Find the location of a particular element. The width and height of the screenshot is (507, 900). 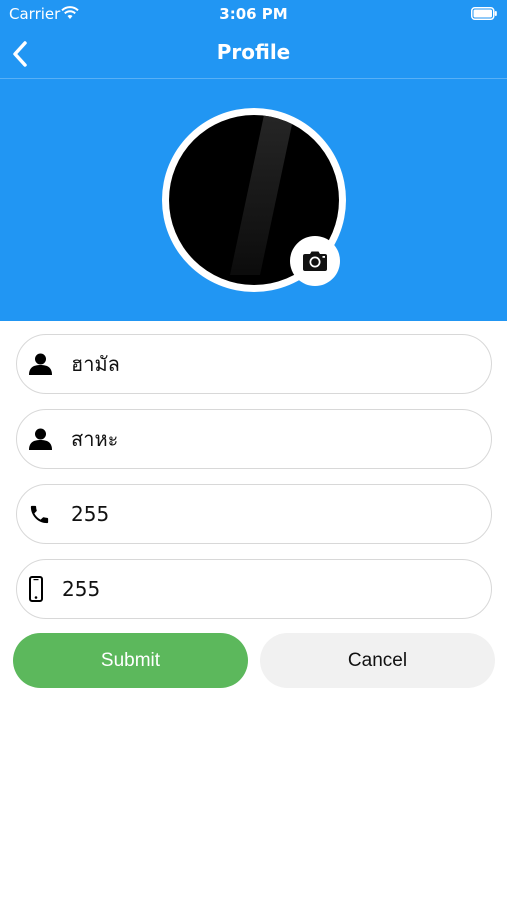

status-time: 3:06 PM is located at coordinates (253, 14).